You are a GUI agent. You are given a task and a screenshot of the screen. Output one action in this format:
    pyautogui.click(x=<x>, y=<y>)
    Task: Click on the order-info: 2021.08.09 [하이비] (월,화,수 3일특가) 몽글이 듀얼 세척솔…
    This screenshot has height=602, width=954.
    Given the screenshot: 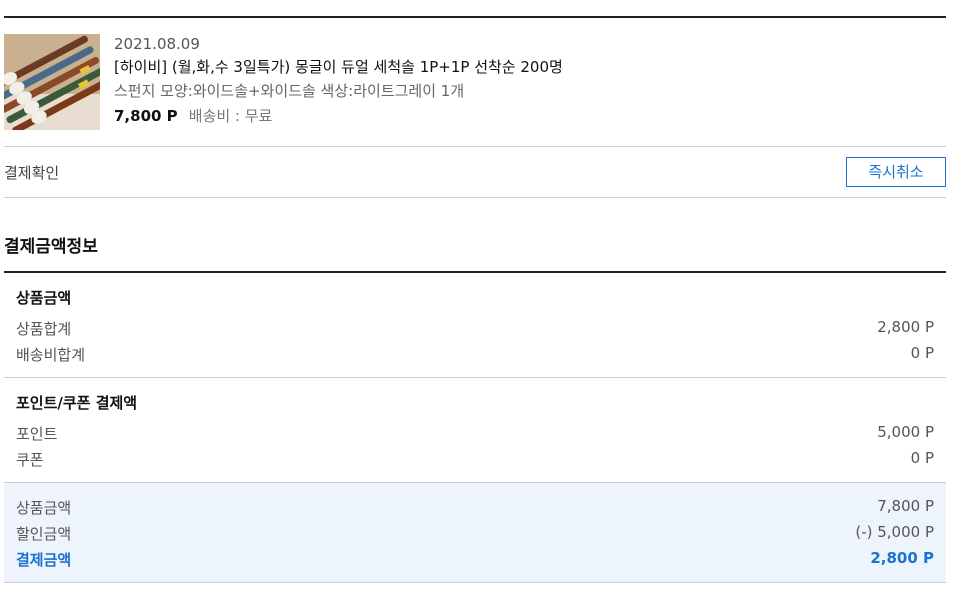 What is the action you would take?
    pyautogui.click(x=338, y=80)
    